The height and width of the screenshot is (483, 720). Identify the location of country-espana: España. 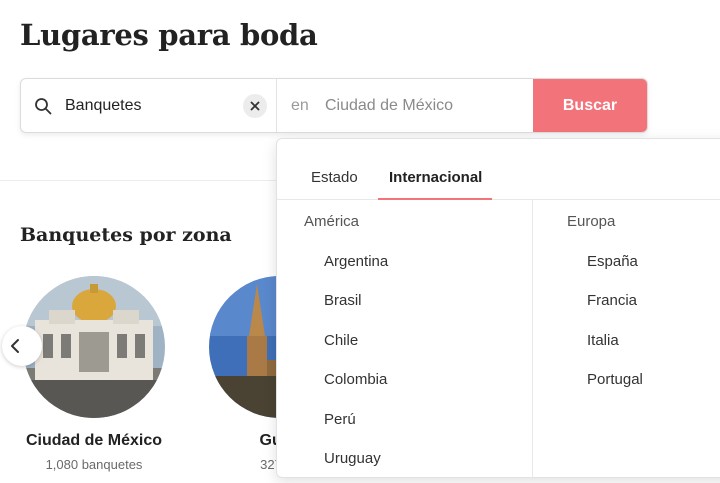
(612, 261).